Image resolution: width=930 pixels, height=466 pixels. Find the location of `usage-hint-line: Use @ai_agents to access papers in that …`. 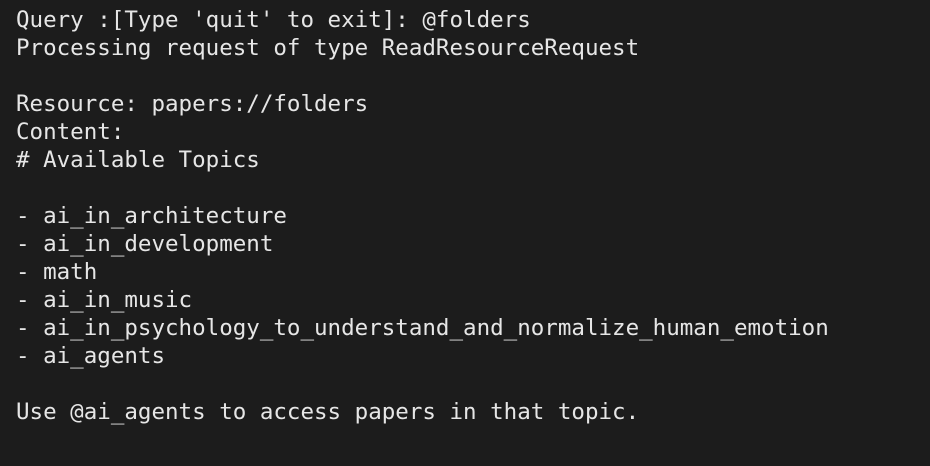

usage-hint-line: Use @ai_agents to access papers in that … is located at coordinates (328, 412).